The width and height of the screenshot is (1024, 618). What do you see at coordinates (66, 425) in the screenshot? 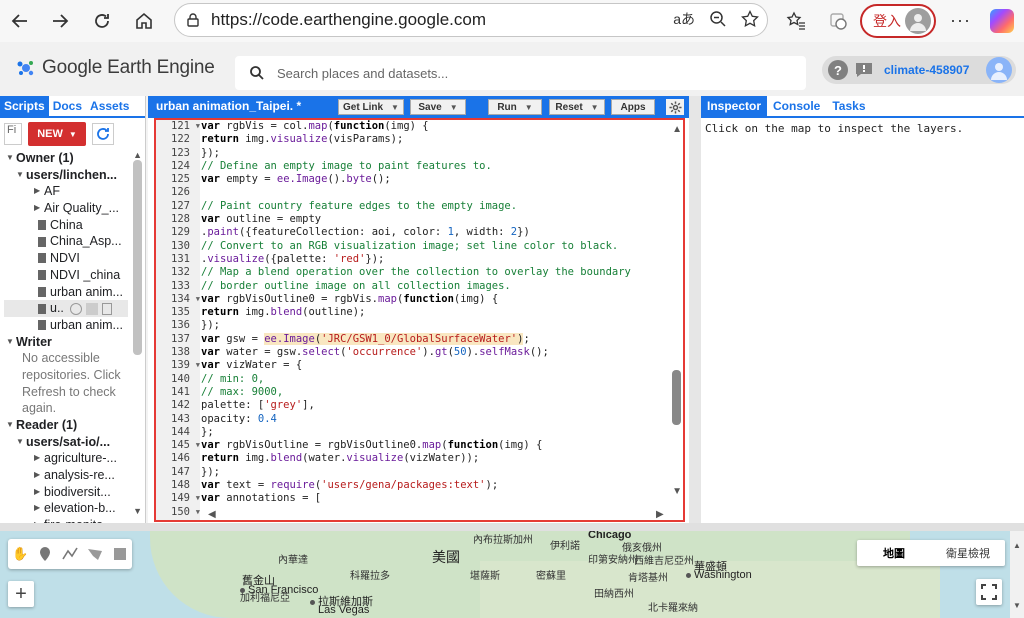
I see `tree-item: ▼ Reader (1)` at bounding box center [66, 425].